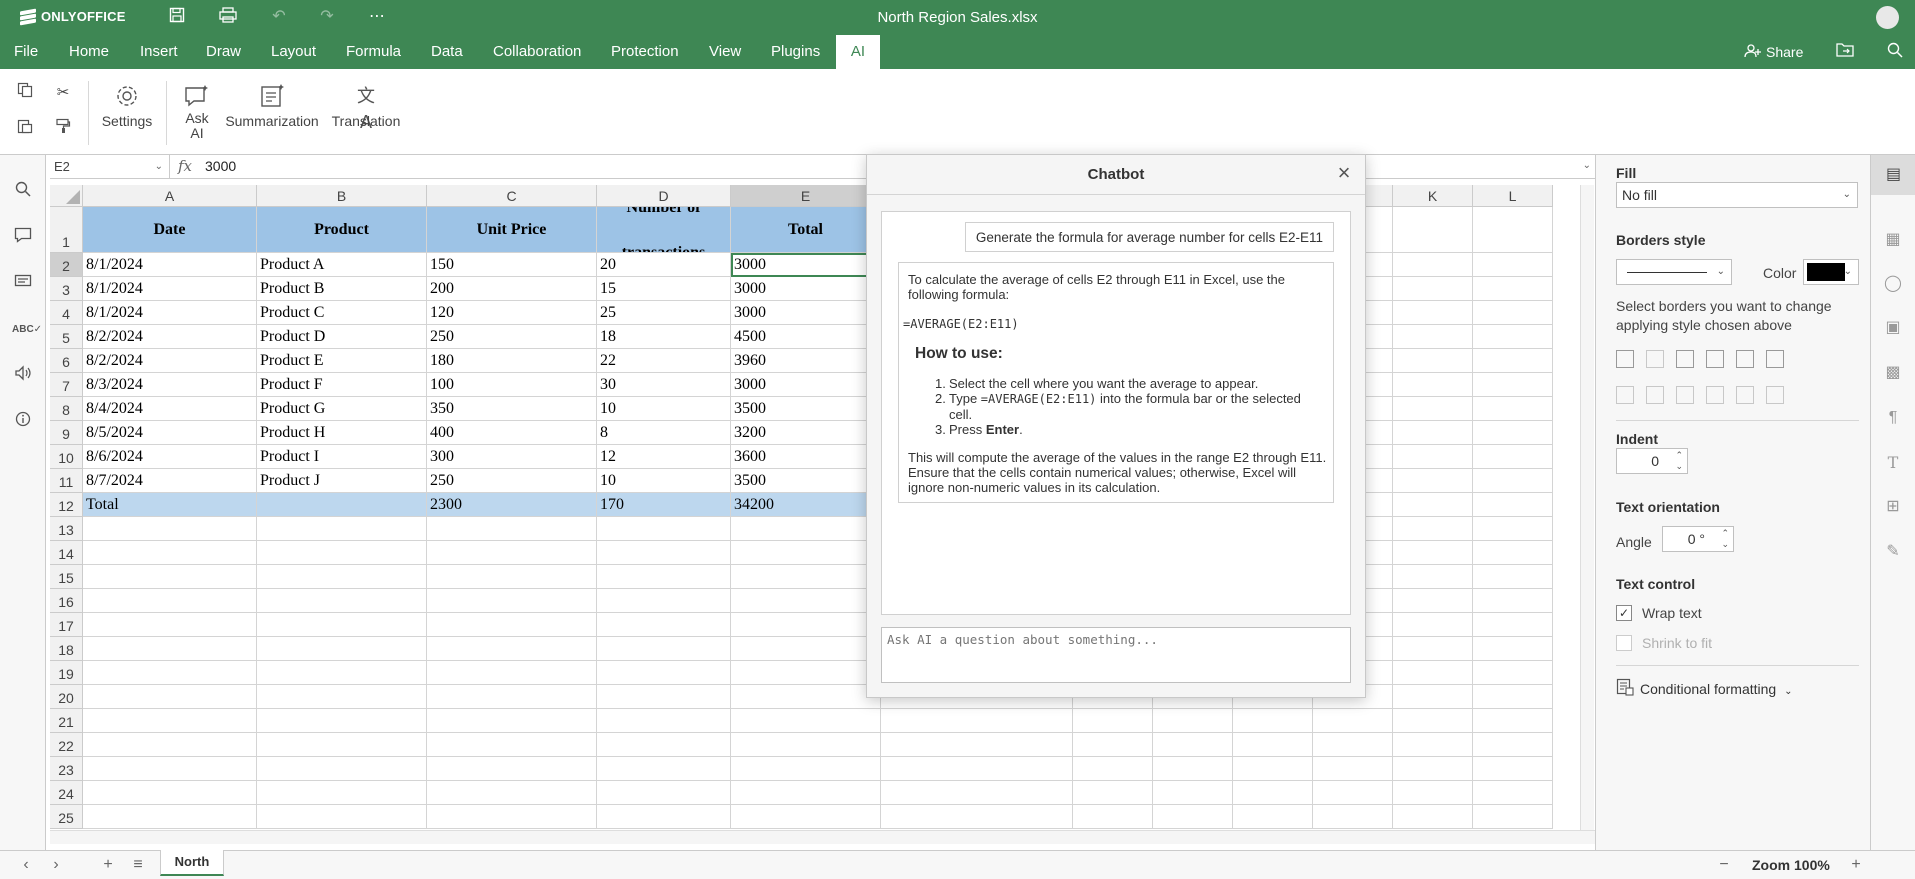 Image resolution: width=1915 pixels, height=879 pixels. Describe the element at coordinates (1433, 481) in the screenshot. I see `cell-k11` at that location.